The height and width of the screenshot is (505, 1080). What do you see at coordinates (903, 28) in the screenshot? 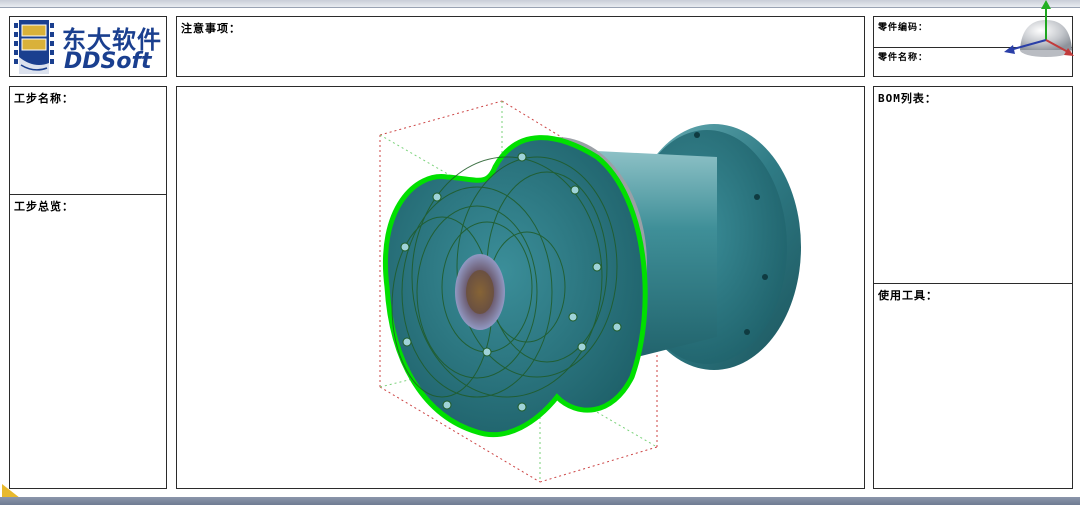
I see `part-code-label: 零件编码：` at bounding box center [903, 28].